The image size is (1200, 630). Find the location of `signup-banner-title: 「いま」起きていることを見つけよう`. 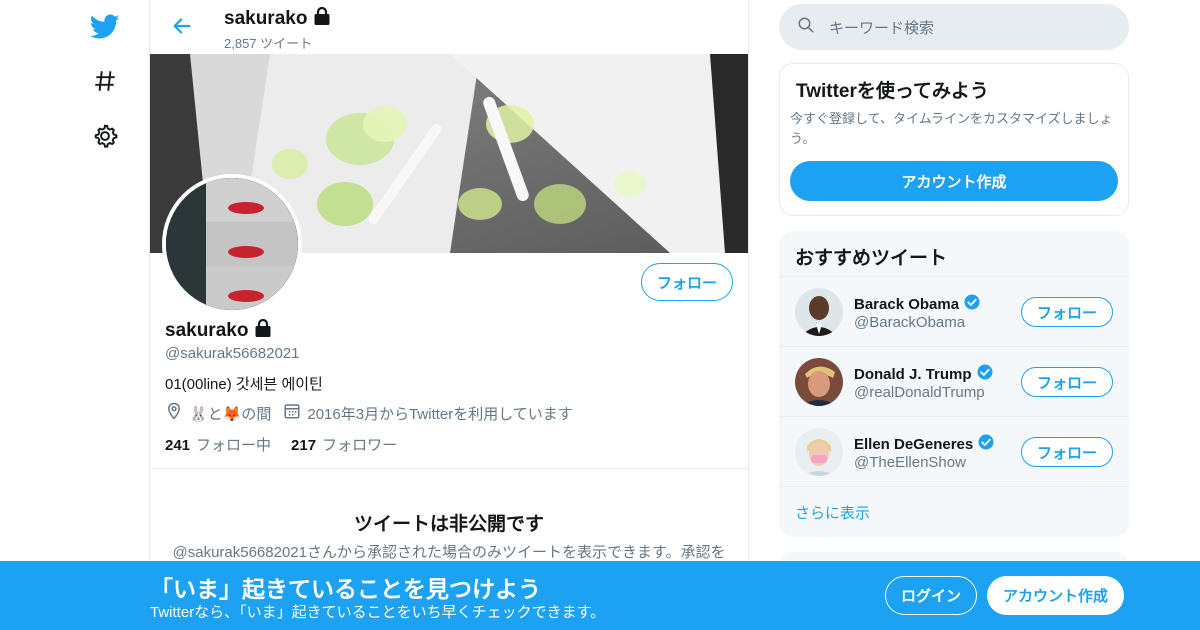

signup-banner-title: 「いま」起きていることを見つけよう is located at coordinates (345, 589).